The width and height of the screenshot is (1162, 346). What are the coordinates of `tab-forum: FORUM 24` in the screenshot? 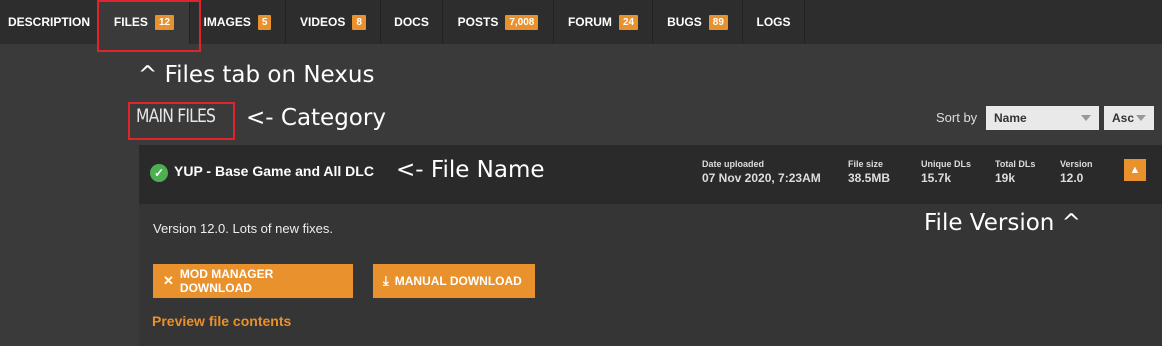 It's located at (603, 22).